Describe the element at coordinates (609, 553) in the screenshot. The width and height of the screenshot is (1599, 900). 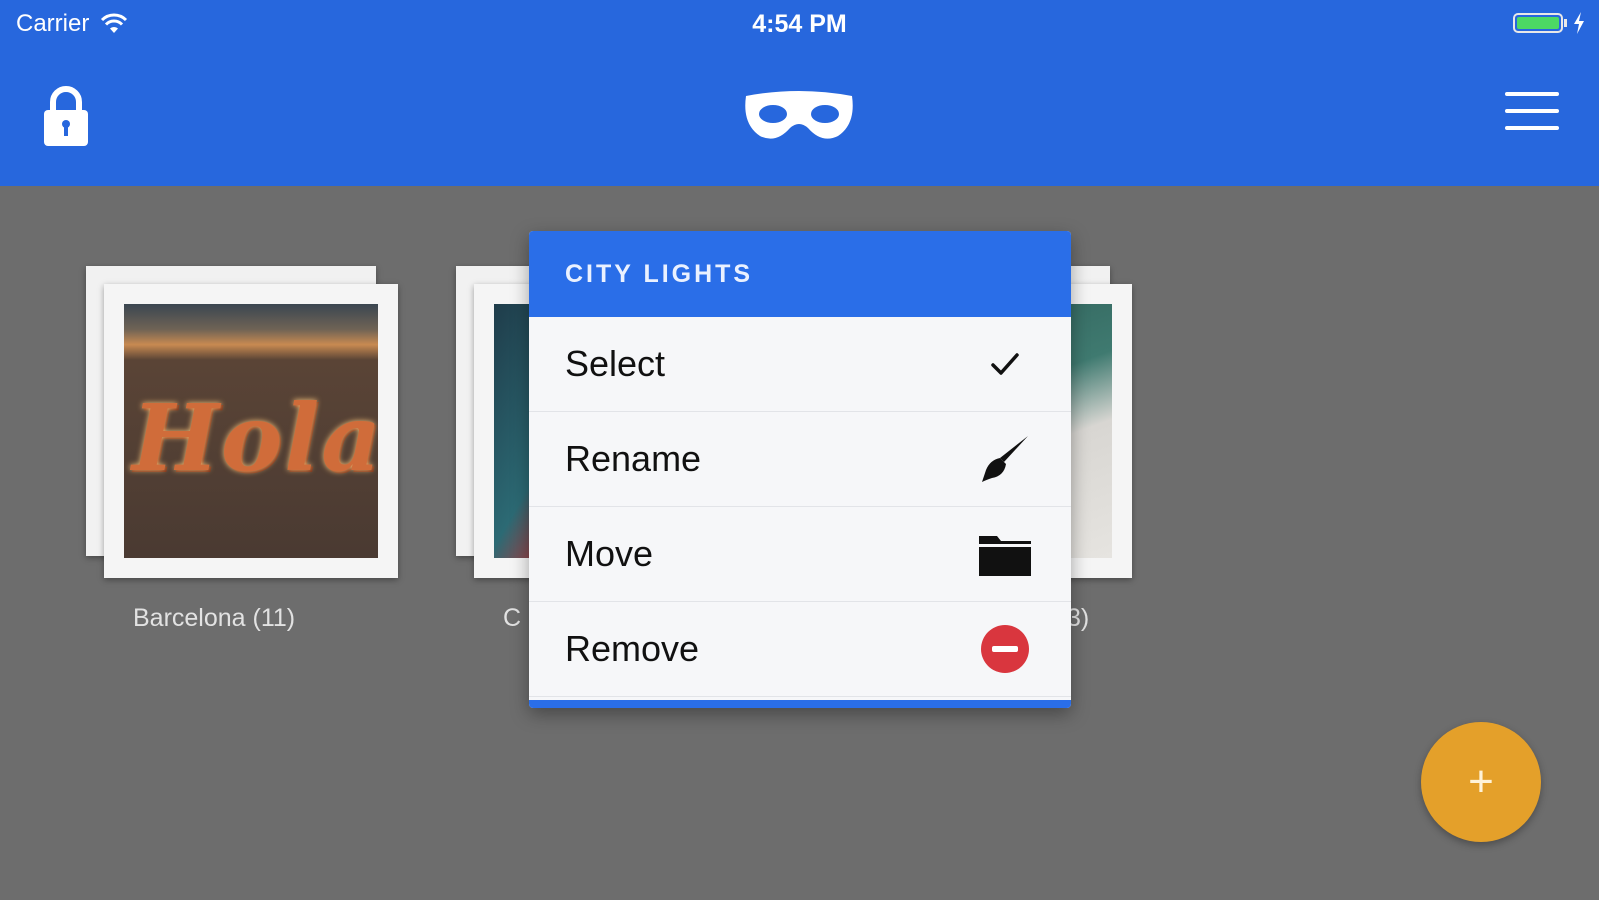
I see `menu-item-label: Move` at that location.